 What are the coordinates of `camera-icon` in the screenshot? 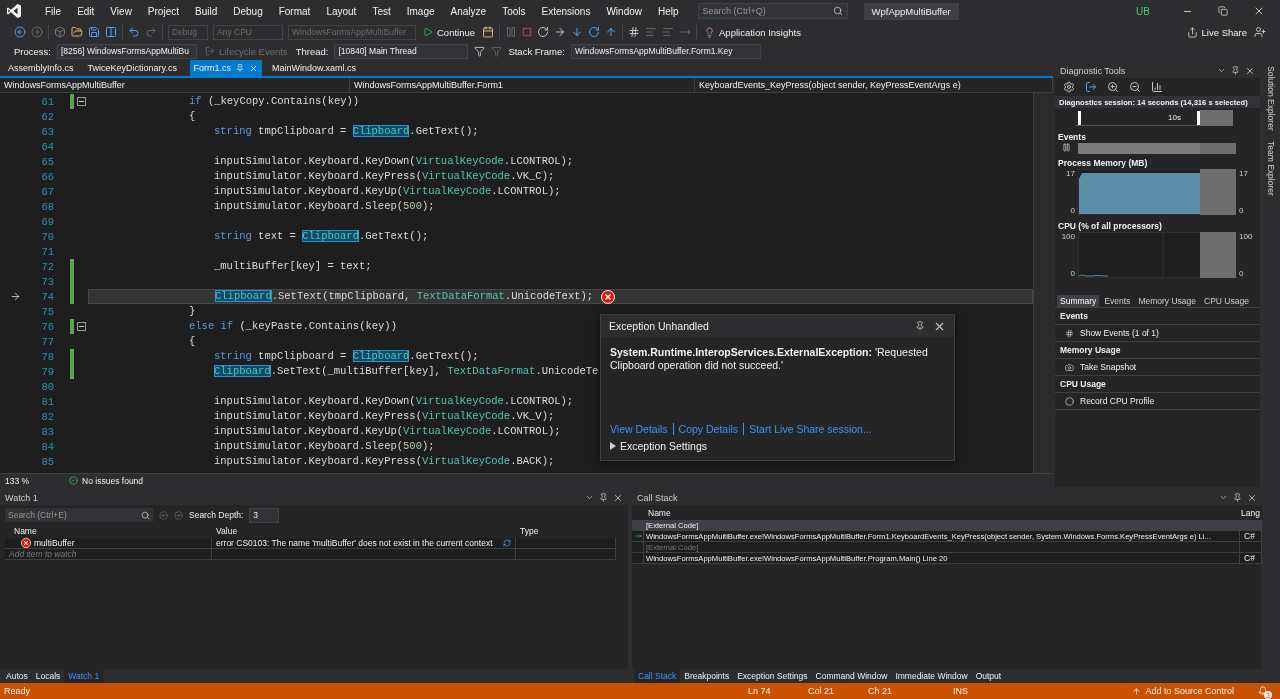 It's located at (1069, 367).